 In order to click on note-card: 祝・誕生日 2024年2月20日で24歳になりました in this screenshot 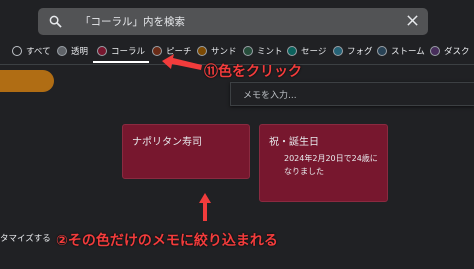, I will do `click(323, 163)`.